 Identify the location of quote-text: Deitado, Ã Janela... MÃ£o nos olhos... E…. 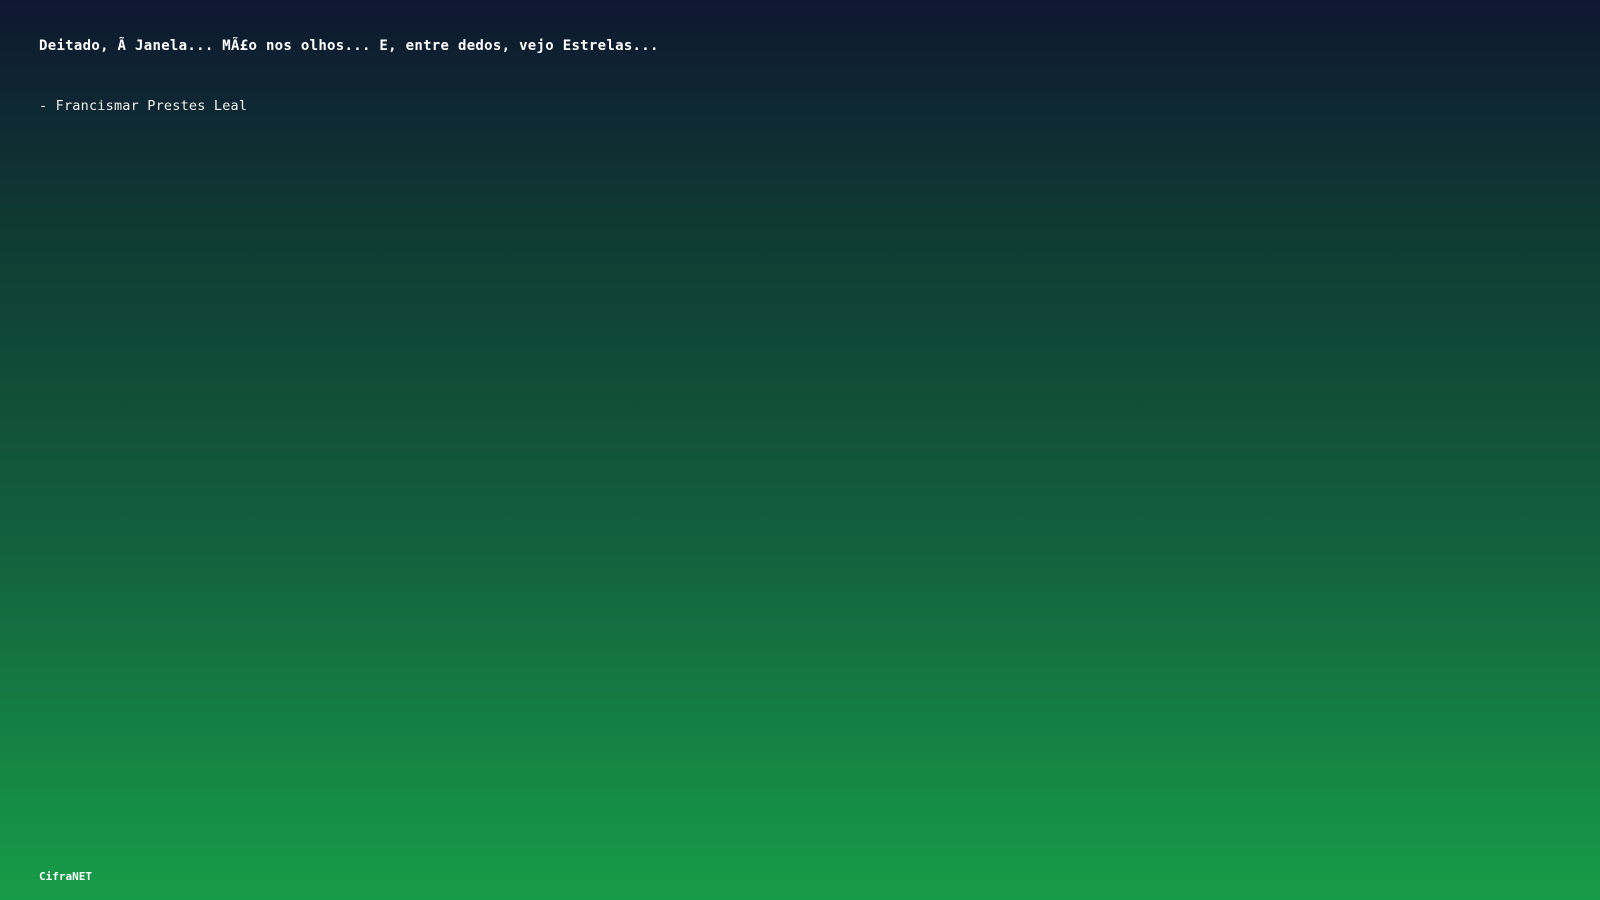
(349, 46).